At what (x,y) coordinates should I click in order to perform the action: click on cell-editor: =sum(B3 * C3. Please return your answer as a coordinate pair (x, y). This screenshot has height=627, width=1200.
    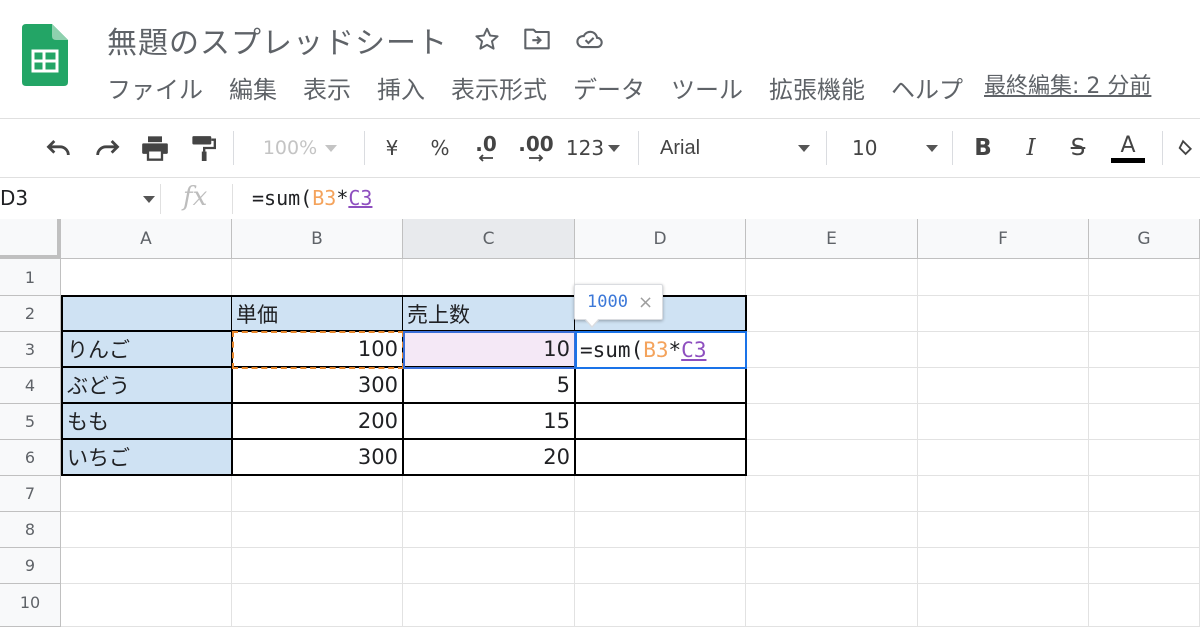
    Looking at the image, I should click on (661, 350).